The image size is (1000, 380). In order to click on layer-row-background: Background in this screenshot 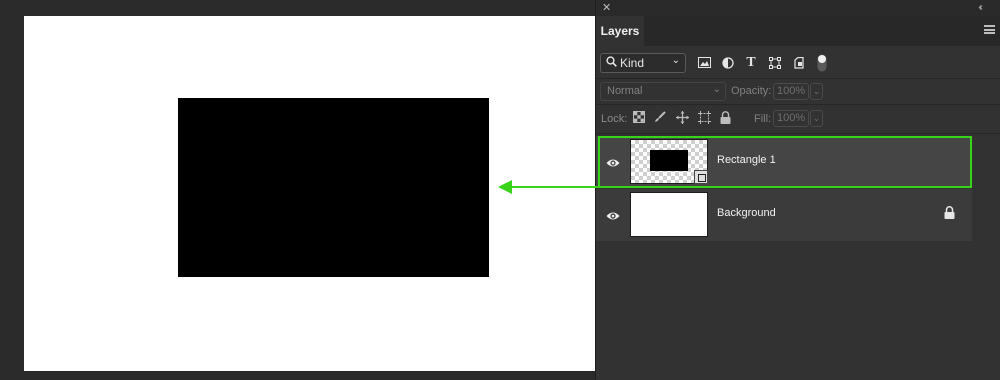, I will do `click(784, 215)`.